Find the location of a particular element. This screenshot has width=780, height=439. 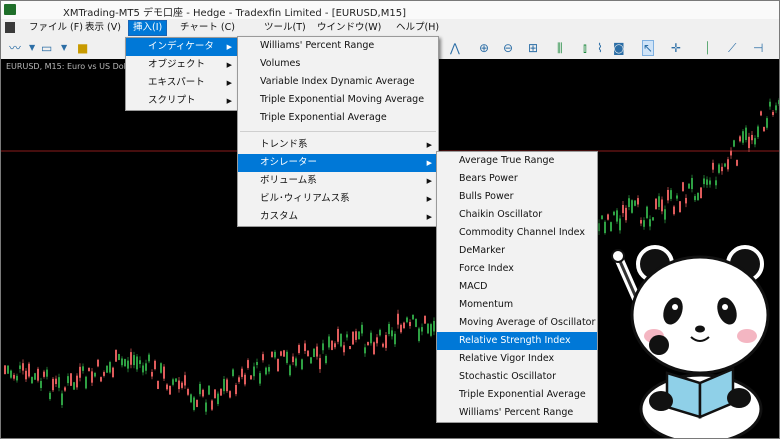

yellow-tool-icon: ■ is located at coordinates (82, 48).